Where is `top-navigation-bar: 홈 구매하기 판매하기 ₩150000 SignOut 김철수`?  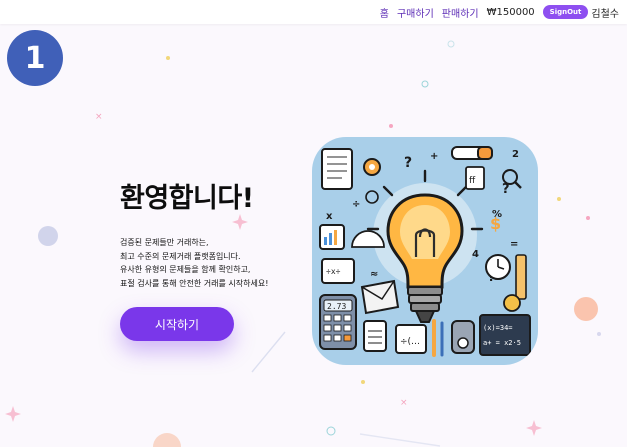 top-navigation-bar: 홈 구매하기 판매하기 ₩150000 SignOut 김철수 is located at coordinates (313, 12).